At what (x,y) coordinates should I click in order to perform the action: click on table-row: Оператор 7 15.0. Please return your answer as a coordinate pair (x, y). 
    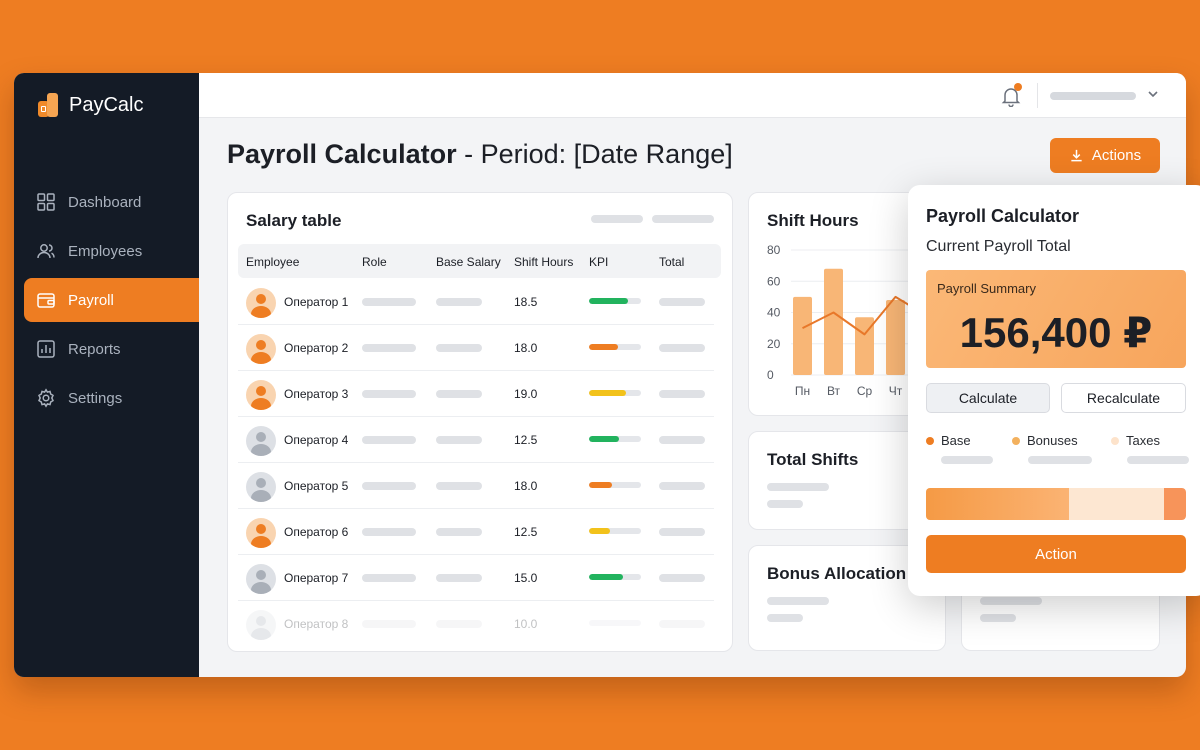
    Looking at the image, I should click on (476, 578).